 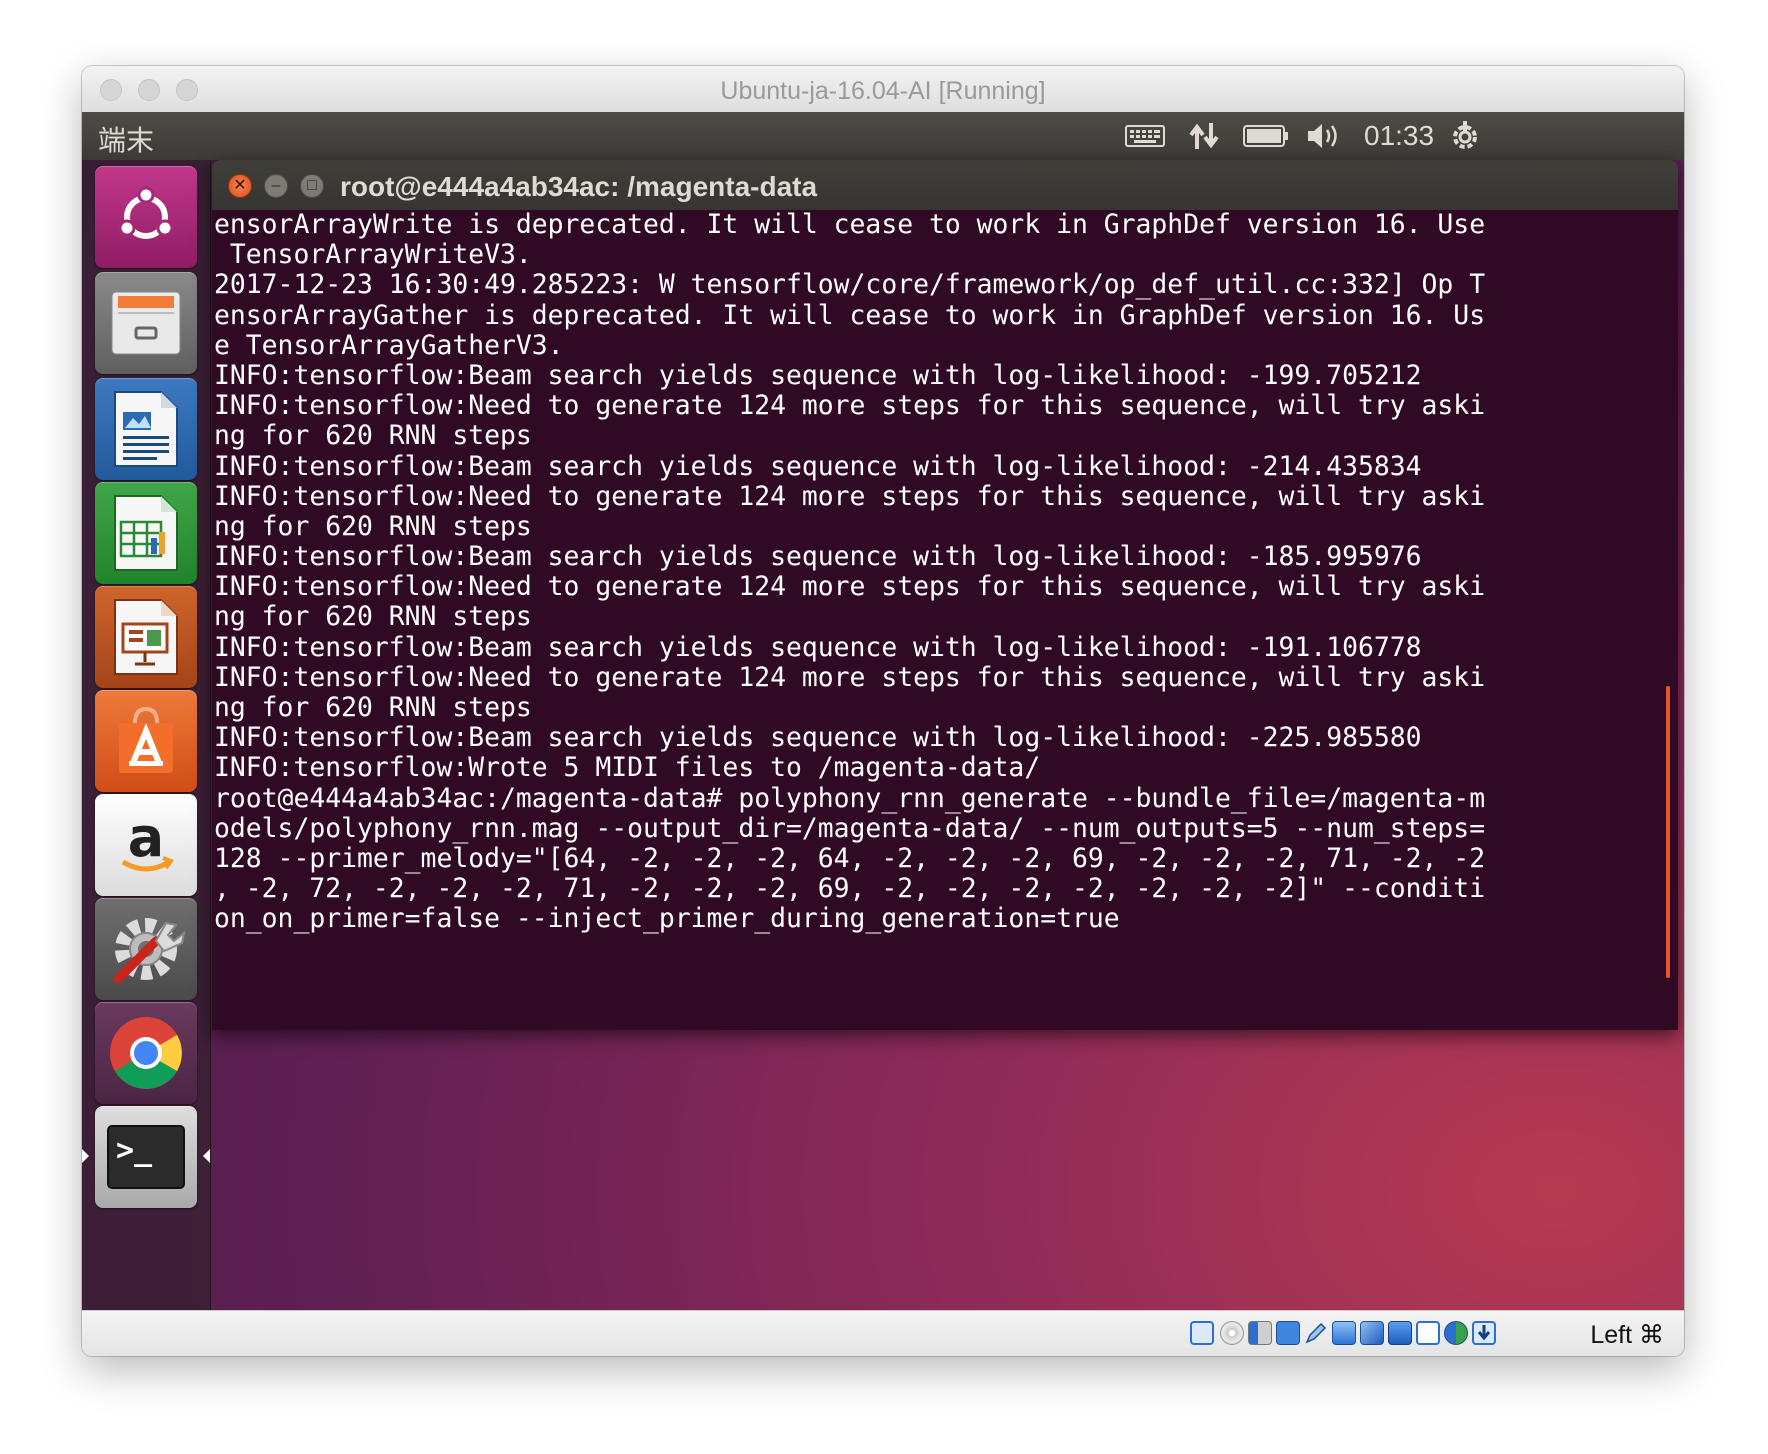 What do you see at coordinates (1344, 1333) in the screenshot?
I see `shared-folders-icon` at bounding box center [1344, 1333].